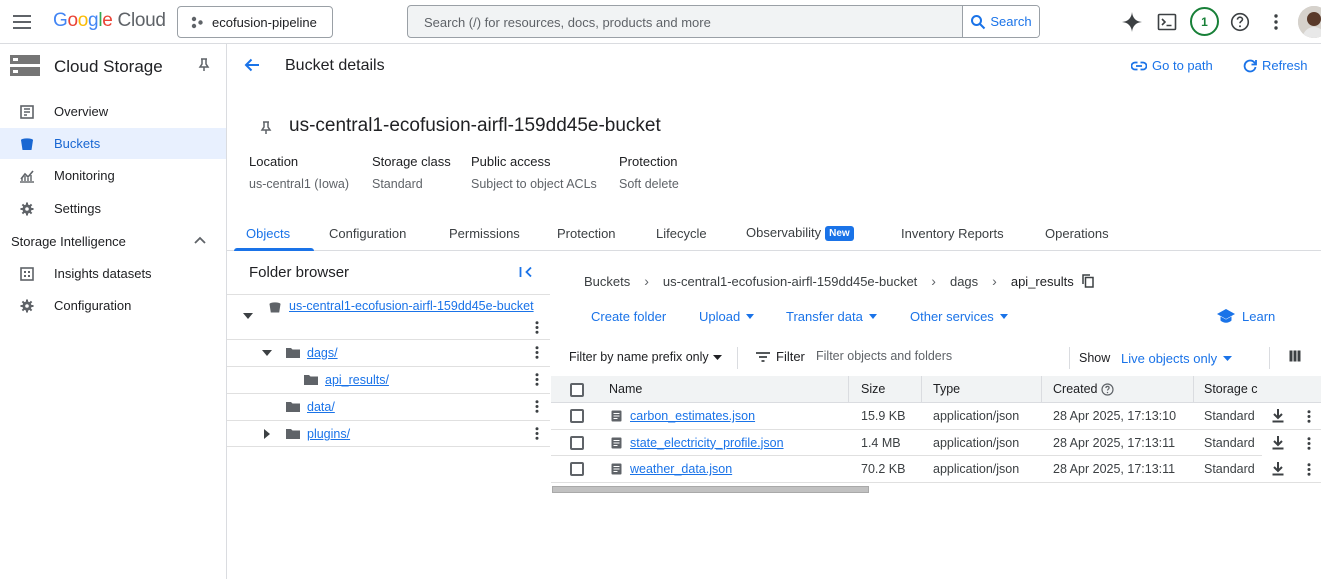  What do you see at coordinates (710, 489) in the screenshot?
I see `scrollbar-thumb` at bounding box center [710, 489].